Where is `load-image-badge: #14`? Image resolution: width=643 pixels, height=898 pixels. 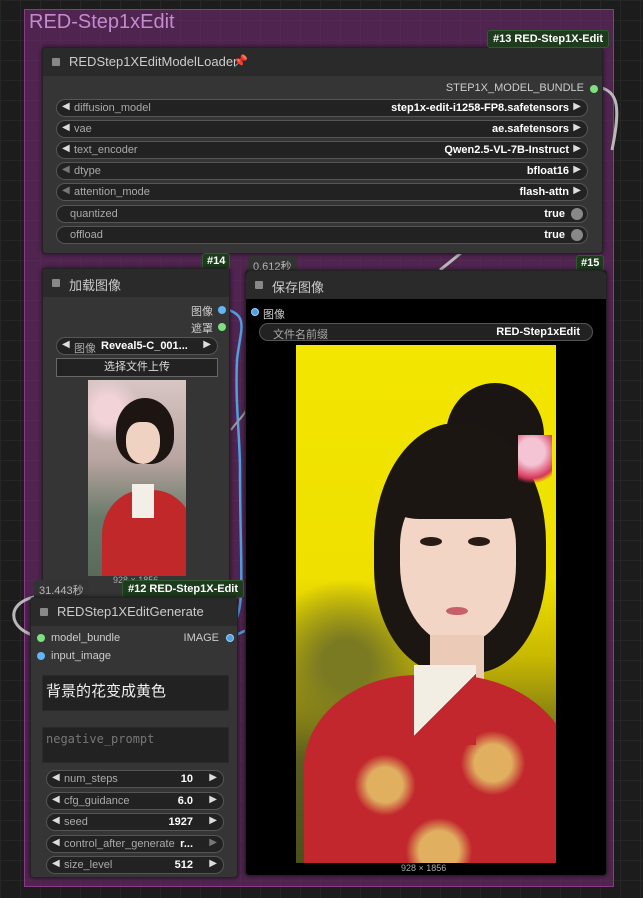 load-image-badge: #14 is located at coordinates (216, 261).